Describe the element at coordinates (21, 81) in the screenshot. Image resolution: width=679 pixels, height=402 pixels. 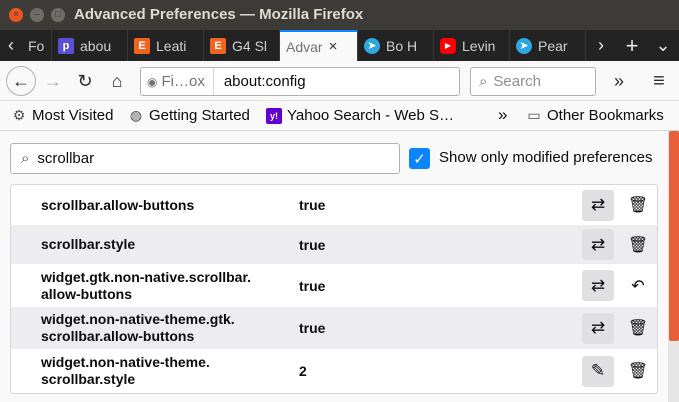
I see `back-button: ←` at that location.